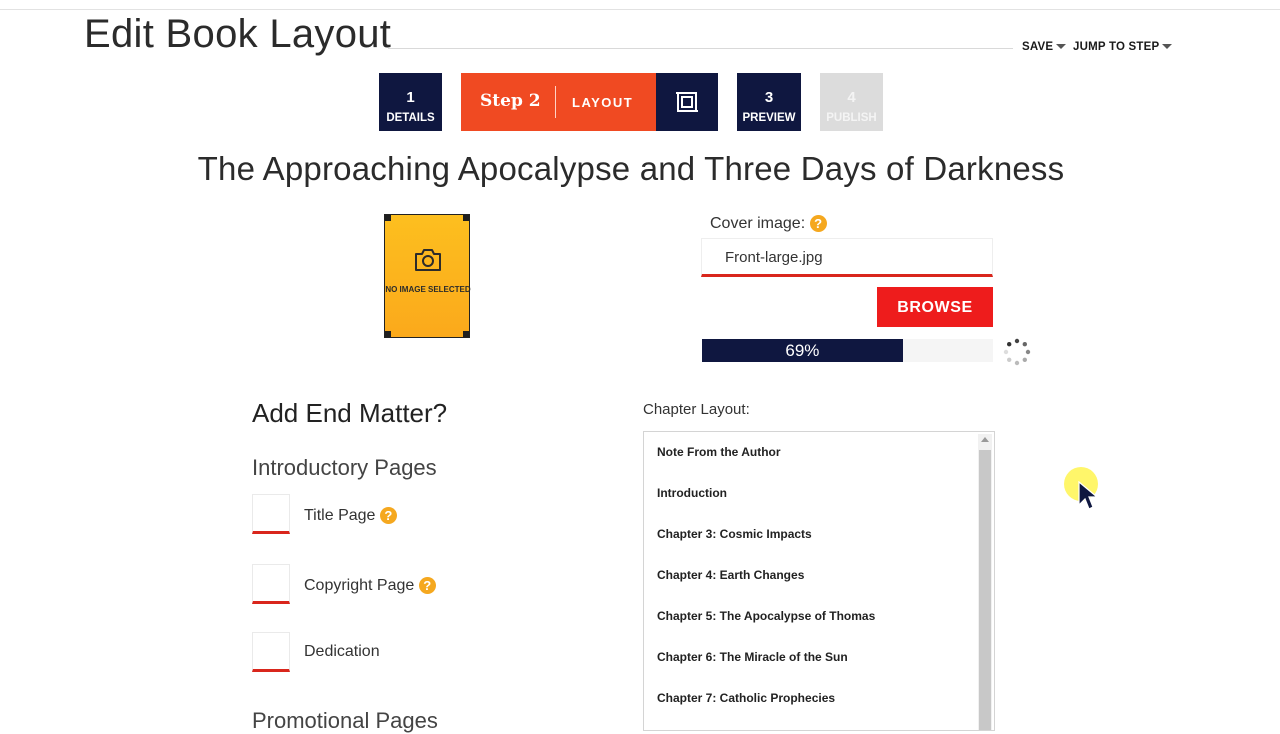  Describe the element at coordinates (752, 657) in the screenshot. I see `chapter-item: Chapter 6: The Miracle of the Sun` at that location.